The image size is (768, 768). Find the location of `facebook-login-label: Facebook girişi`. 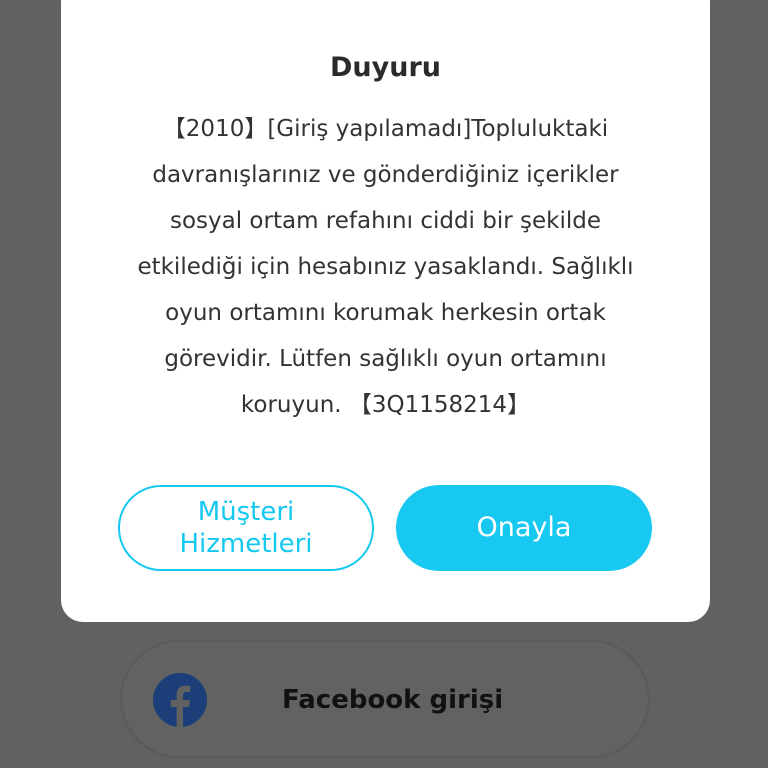

facebook-login-label: Facebook girişi is located at coordinates (393, 700).